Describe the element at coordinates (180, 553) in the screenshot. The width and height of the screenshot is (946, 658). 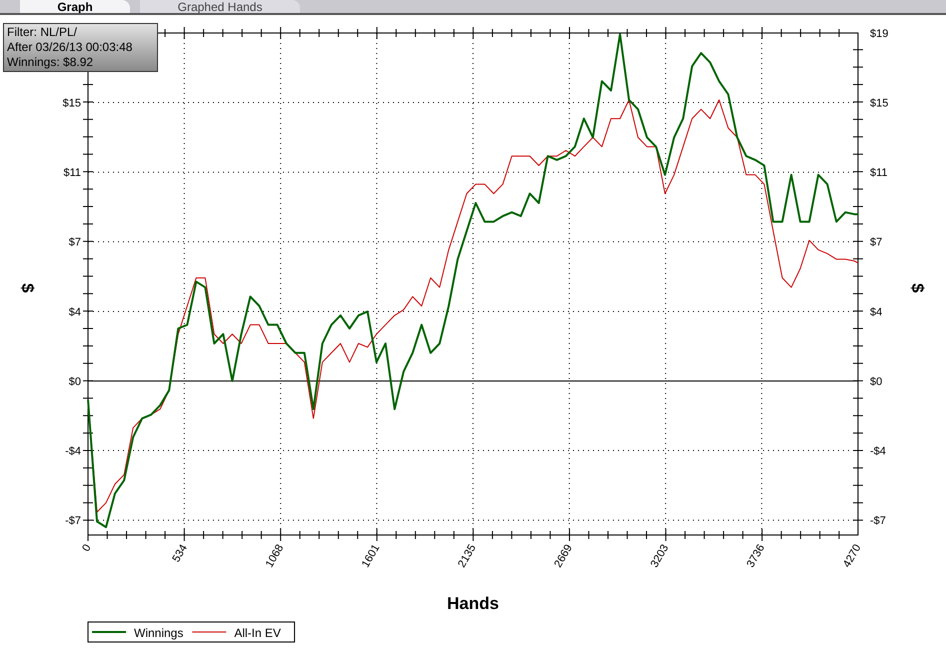
I see `x-axis-label: 534` at that location.